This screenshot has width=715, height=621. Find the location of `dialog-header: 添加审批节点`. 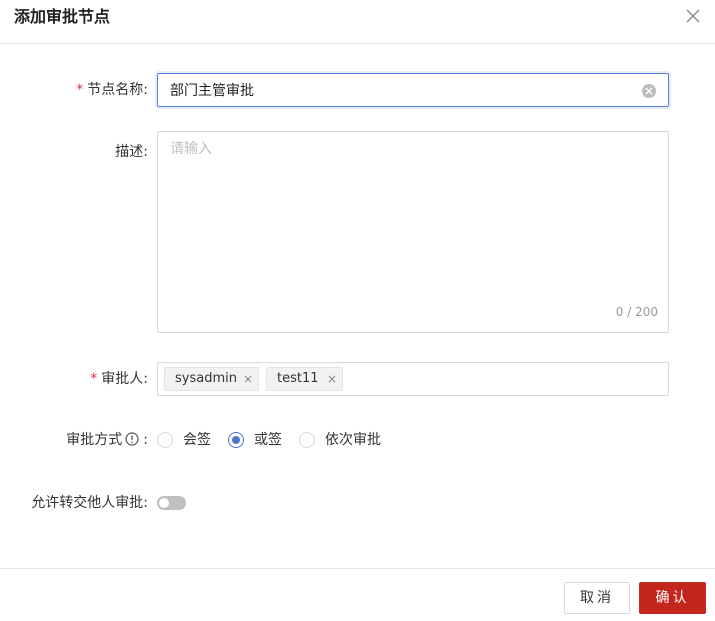

dialog-header: 添加审批节点 is located at coordinates (357, 22).